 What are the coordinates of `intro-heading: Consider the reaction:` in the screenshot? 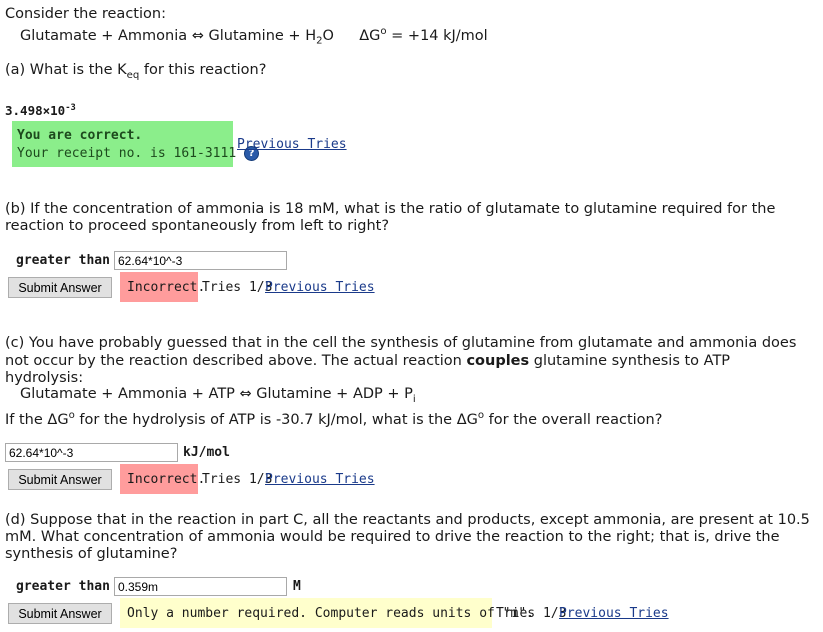 It's located at (85, 14).